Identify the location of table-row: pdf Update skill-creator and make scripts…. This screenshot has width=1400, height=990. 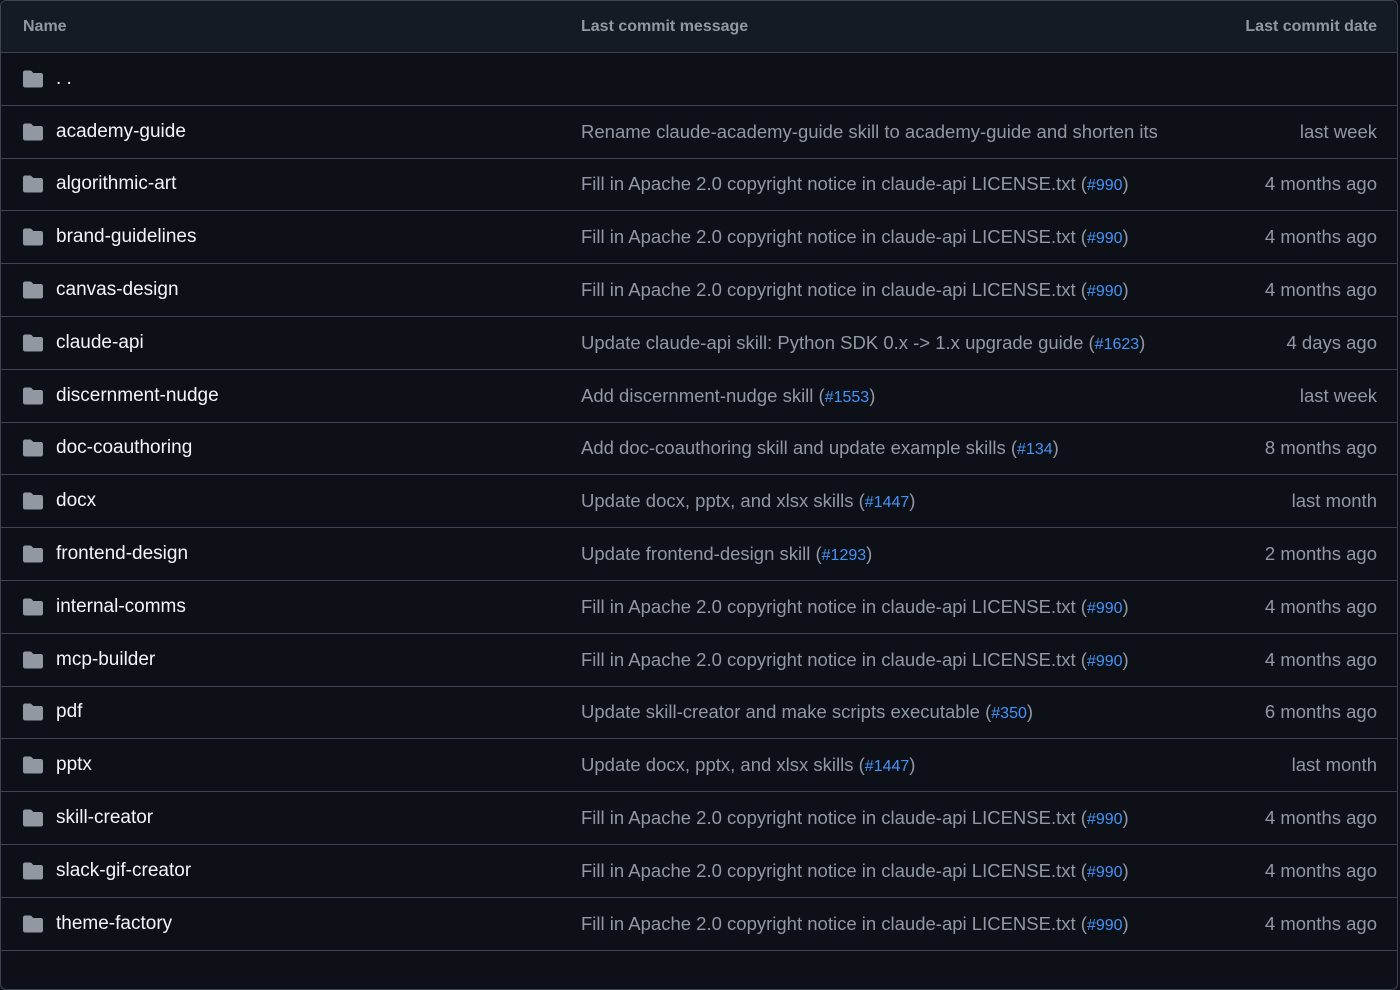
(699, 713).